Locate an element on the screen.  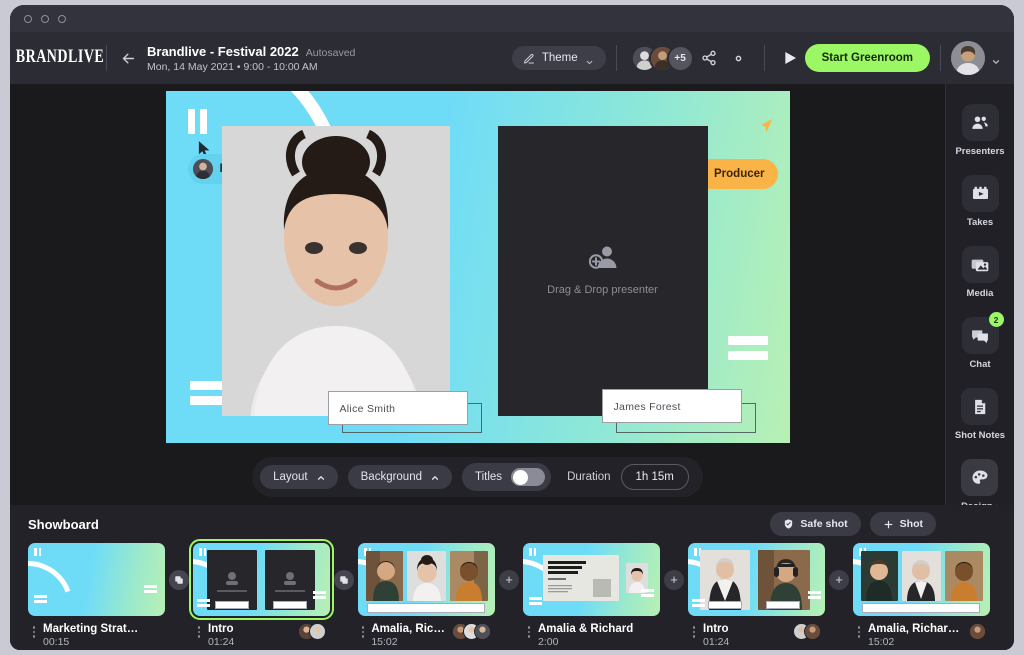
theme-dropdown: Theme is located at coordinates (558, 58).